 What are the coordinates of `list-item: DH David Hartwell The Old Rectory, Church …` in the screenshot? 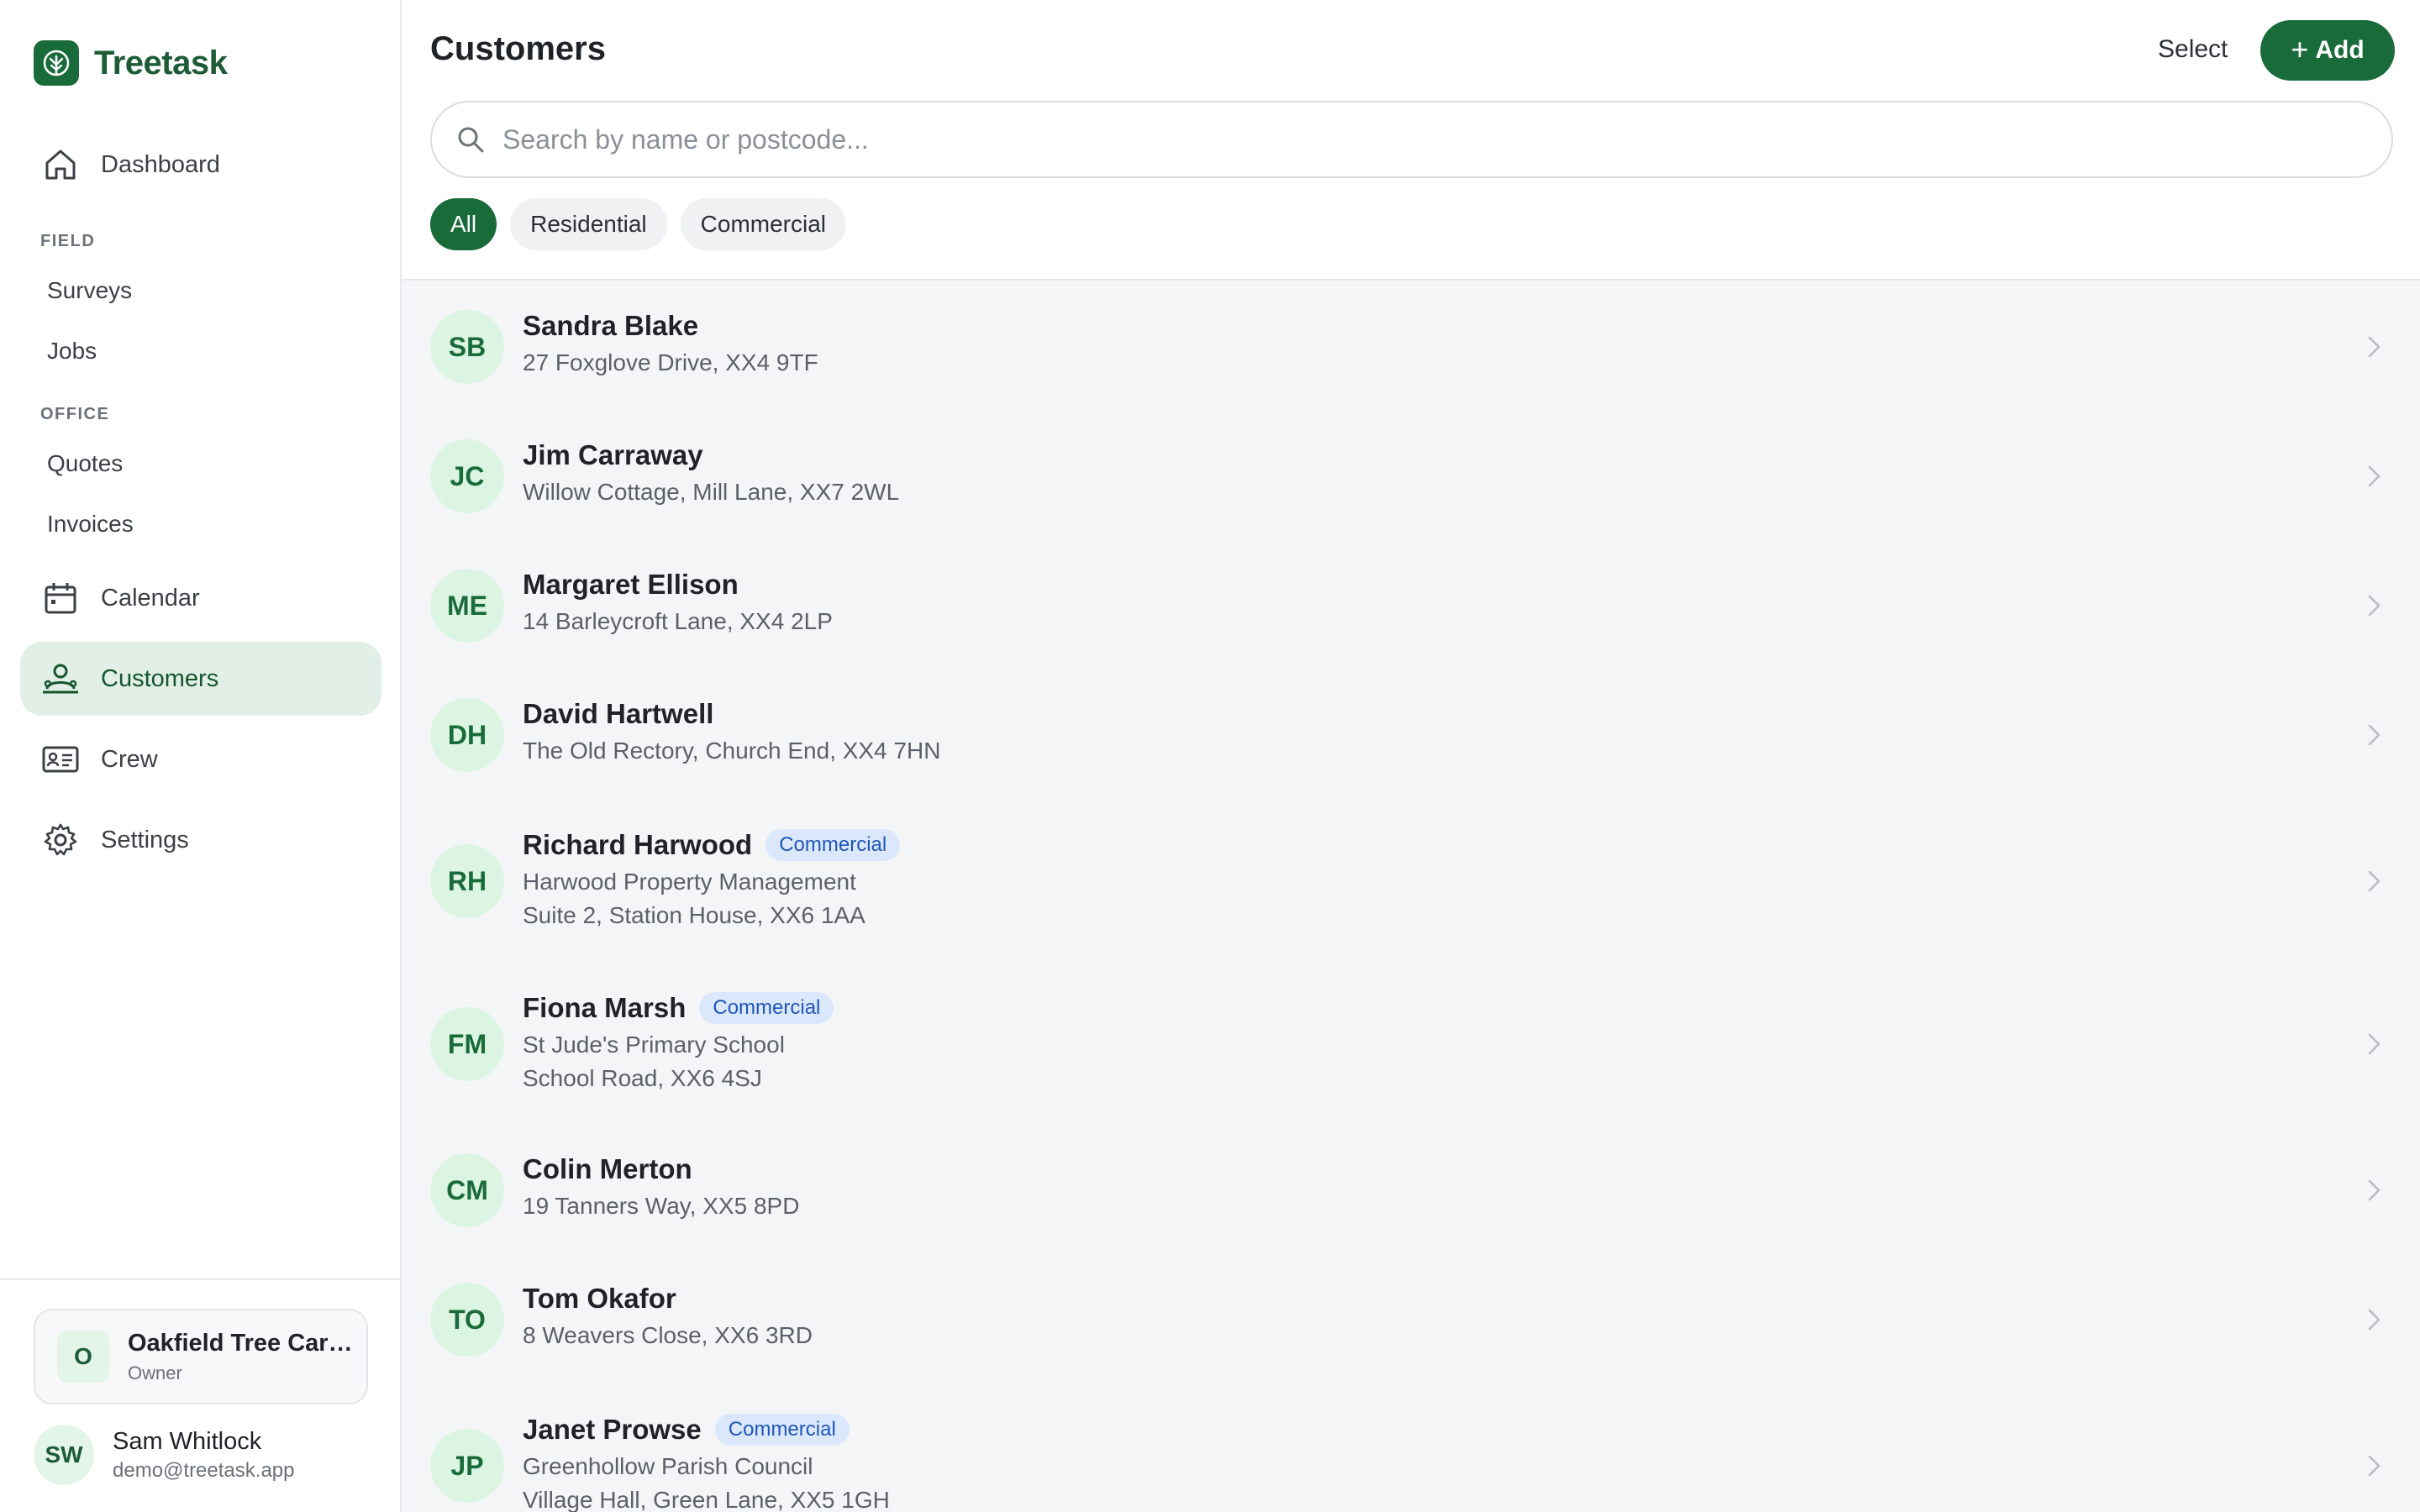 It's located at (1411, 735).